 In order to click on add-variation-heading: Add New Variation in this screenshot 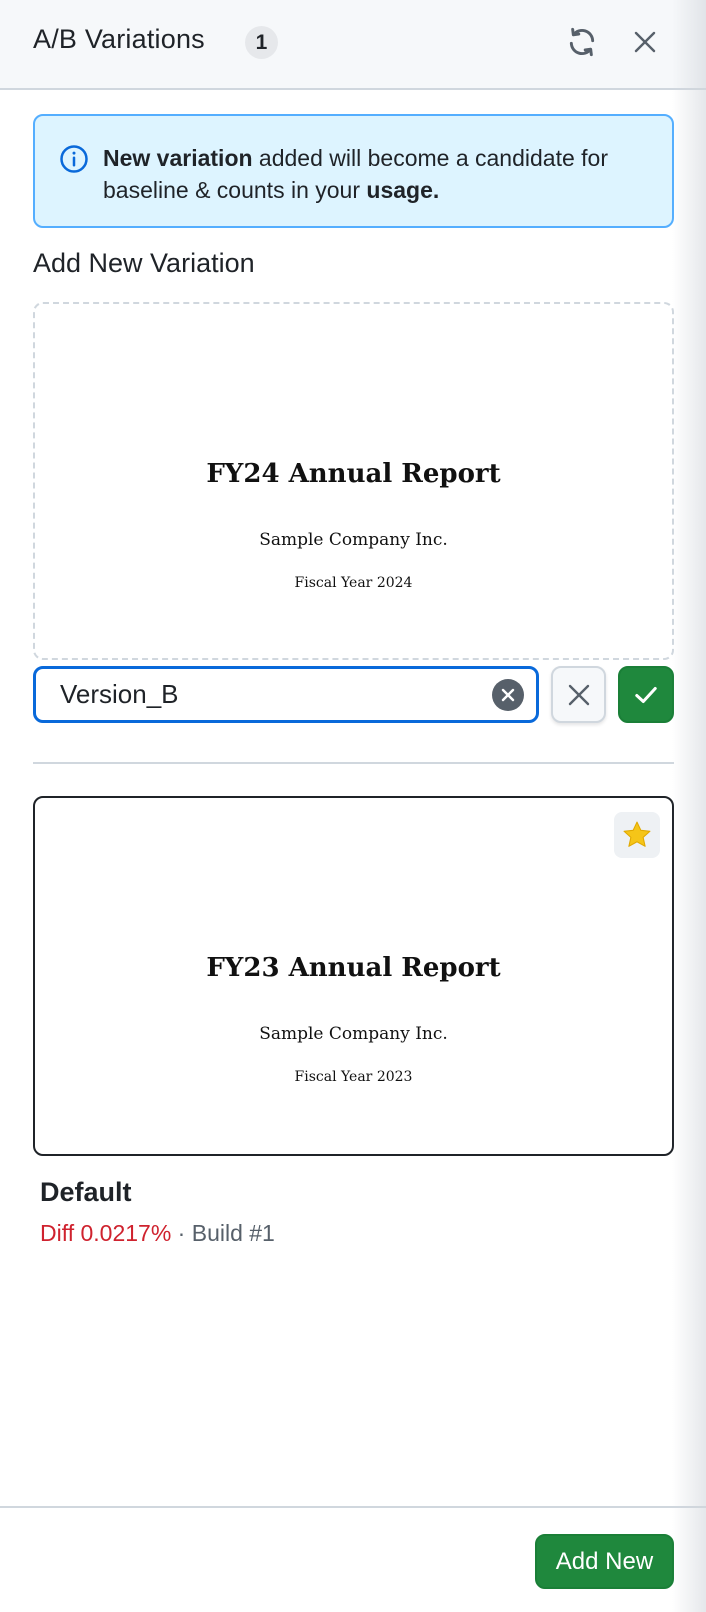, I will do `click(144, 263)`.